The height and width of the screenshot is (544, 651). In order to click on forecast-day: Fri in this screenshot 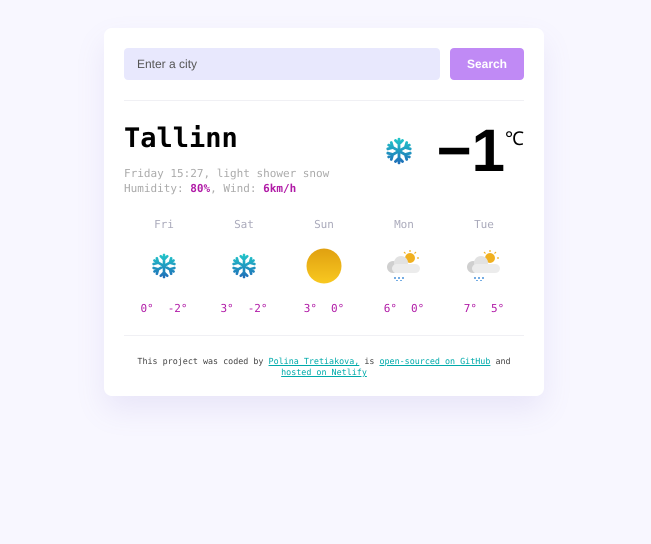, I will do `click(164, 224)`.